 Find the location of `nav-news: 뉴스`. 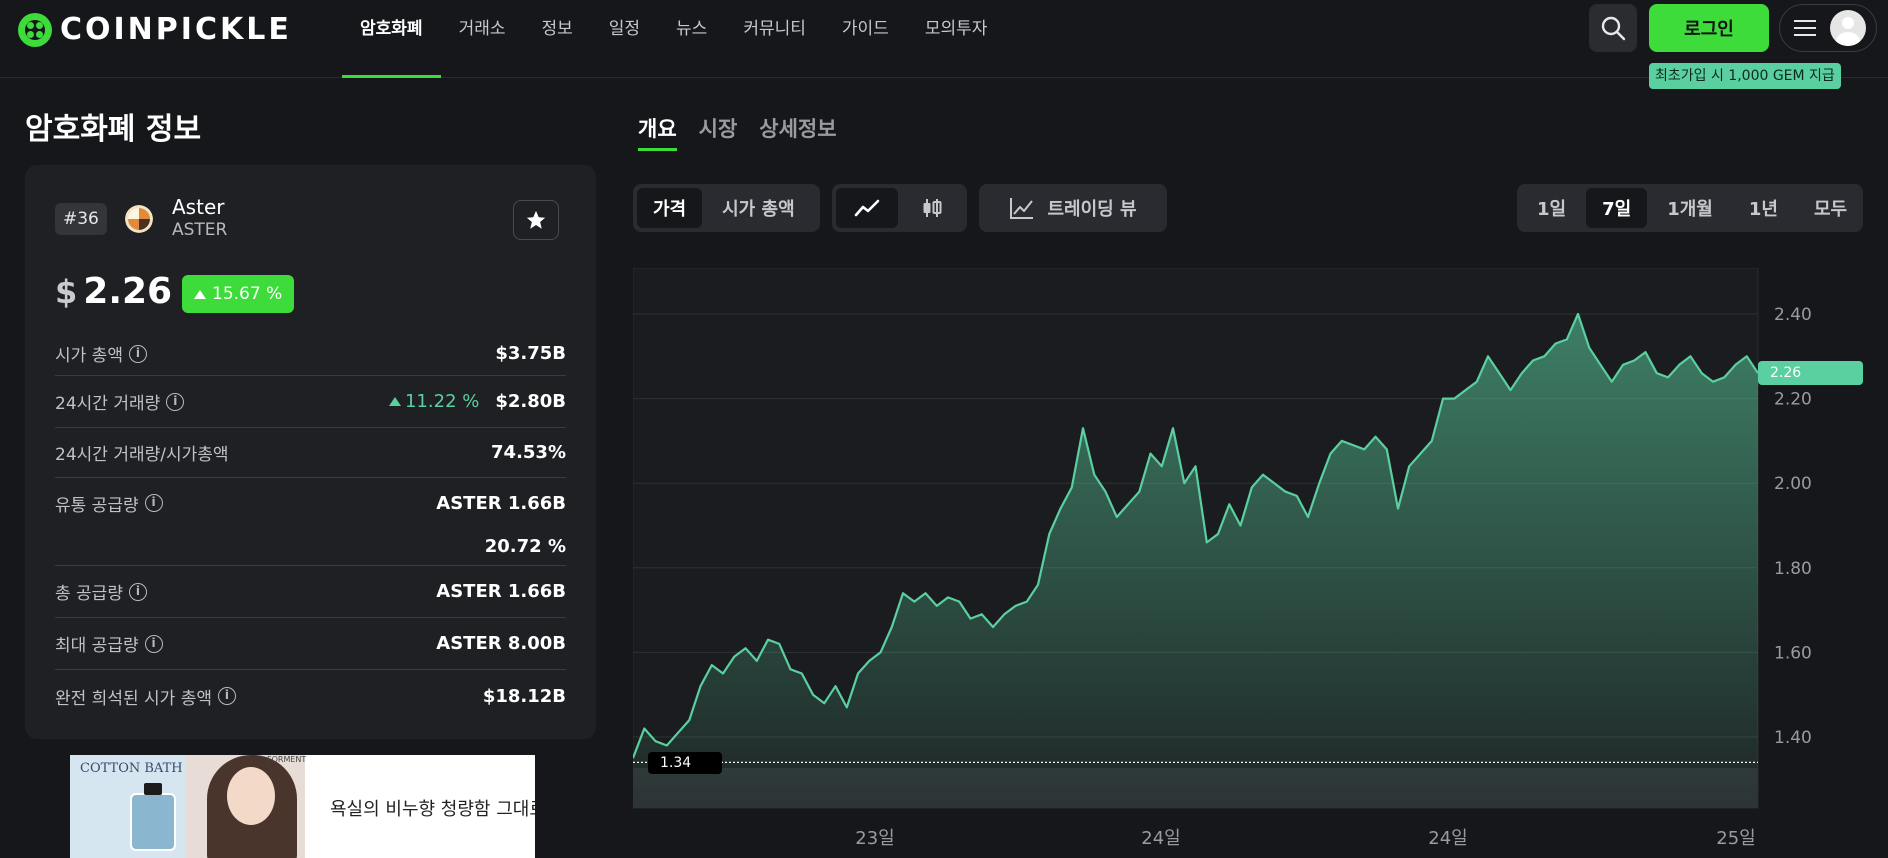

nav-news: 뉴스 is located at coordinates (691, 39).